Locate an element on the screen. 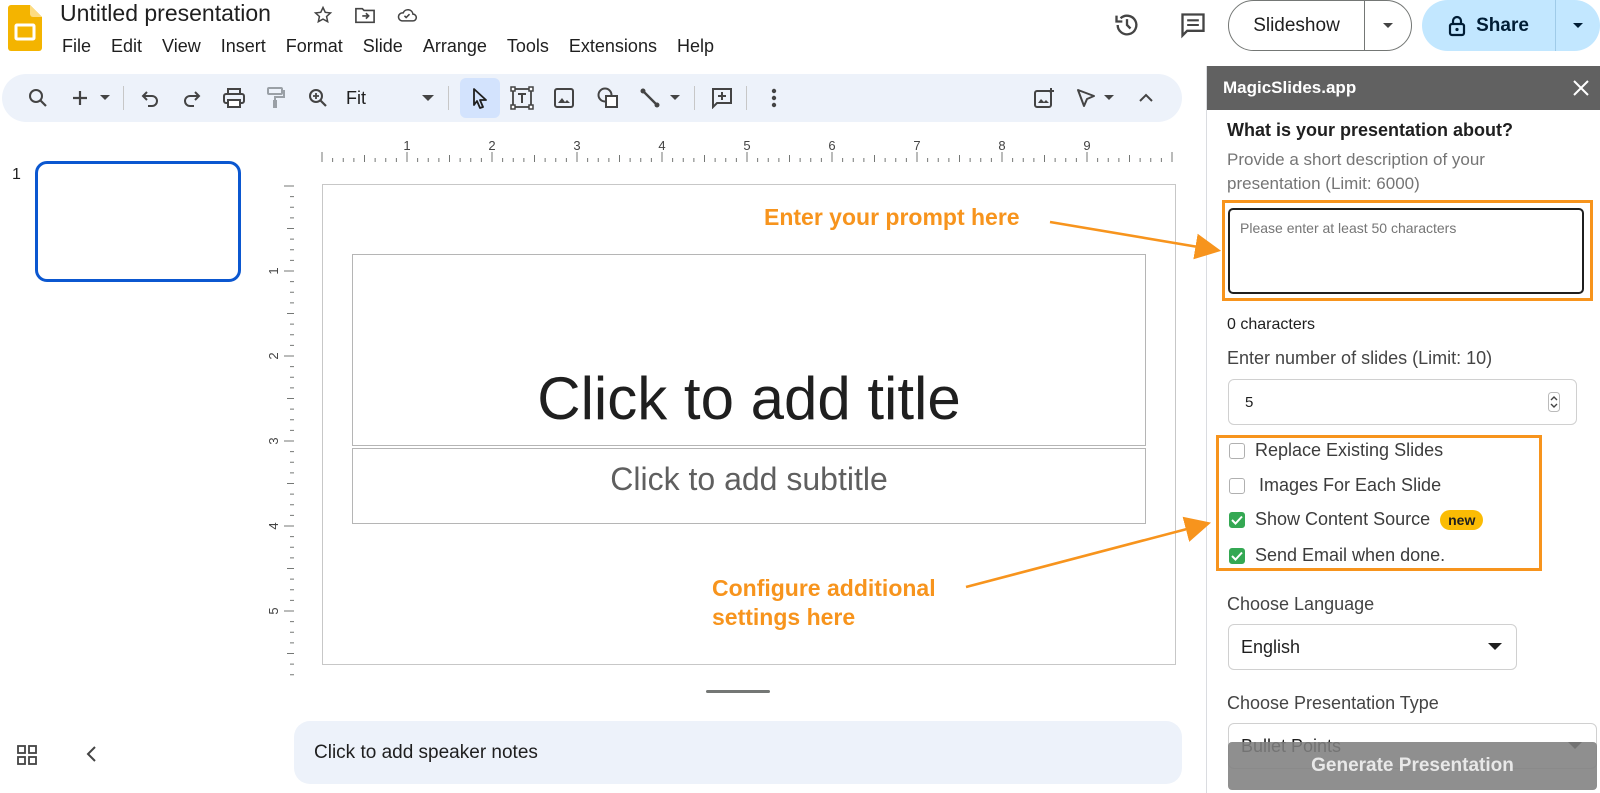 The width and height of the screenshot is (1600, 793). print-icon is located at coordinates (234, 98).